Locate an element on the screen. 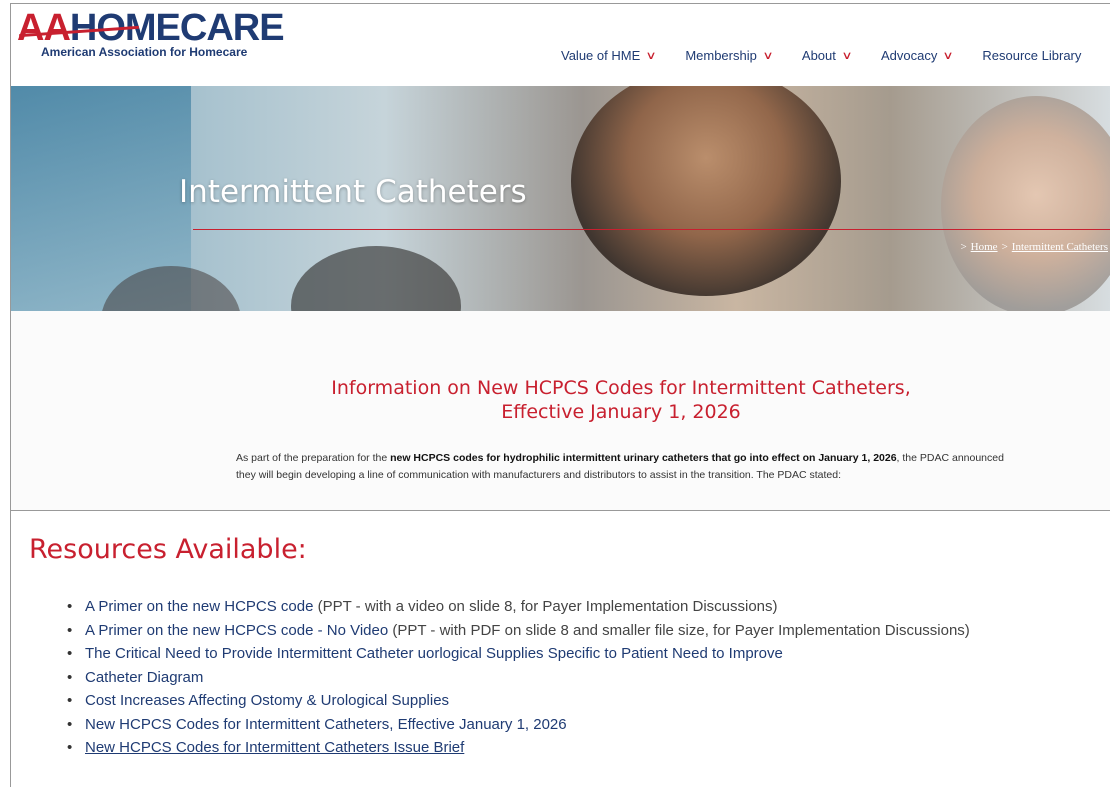 The image size is (1110, 787). nav-item-value-of-hme: Value of HME ∨ is located at coordinates (609, 55).